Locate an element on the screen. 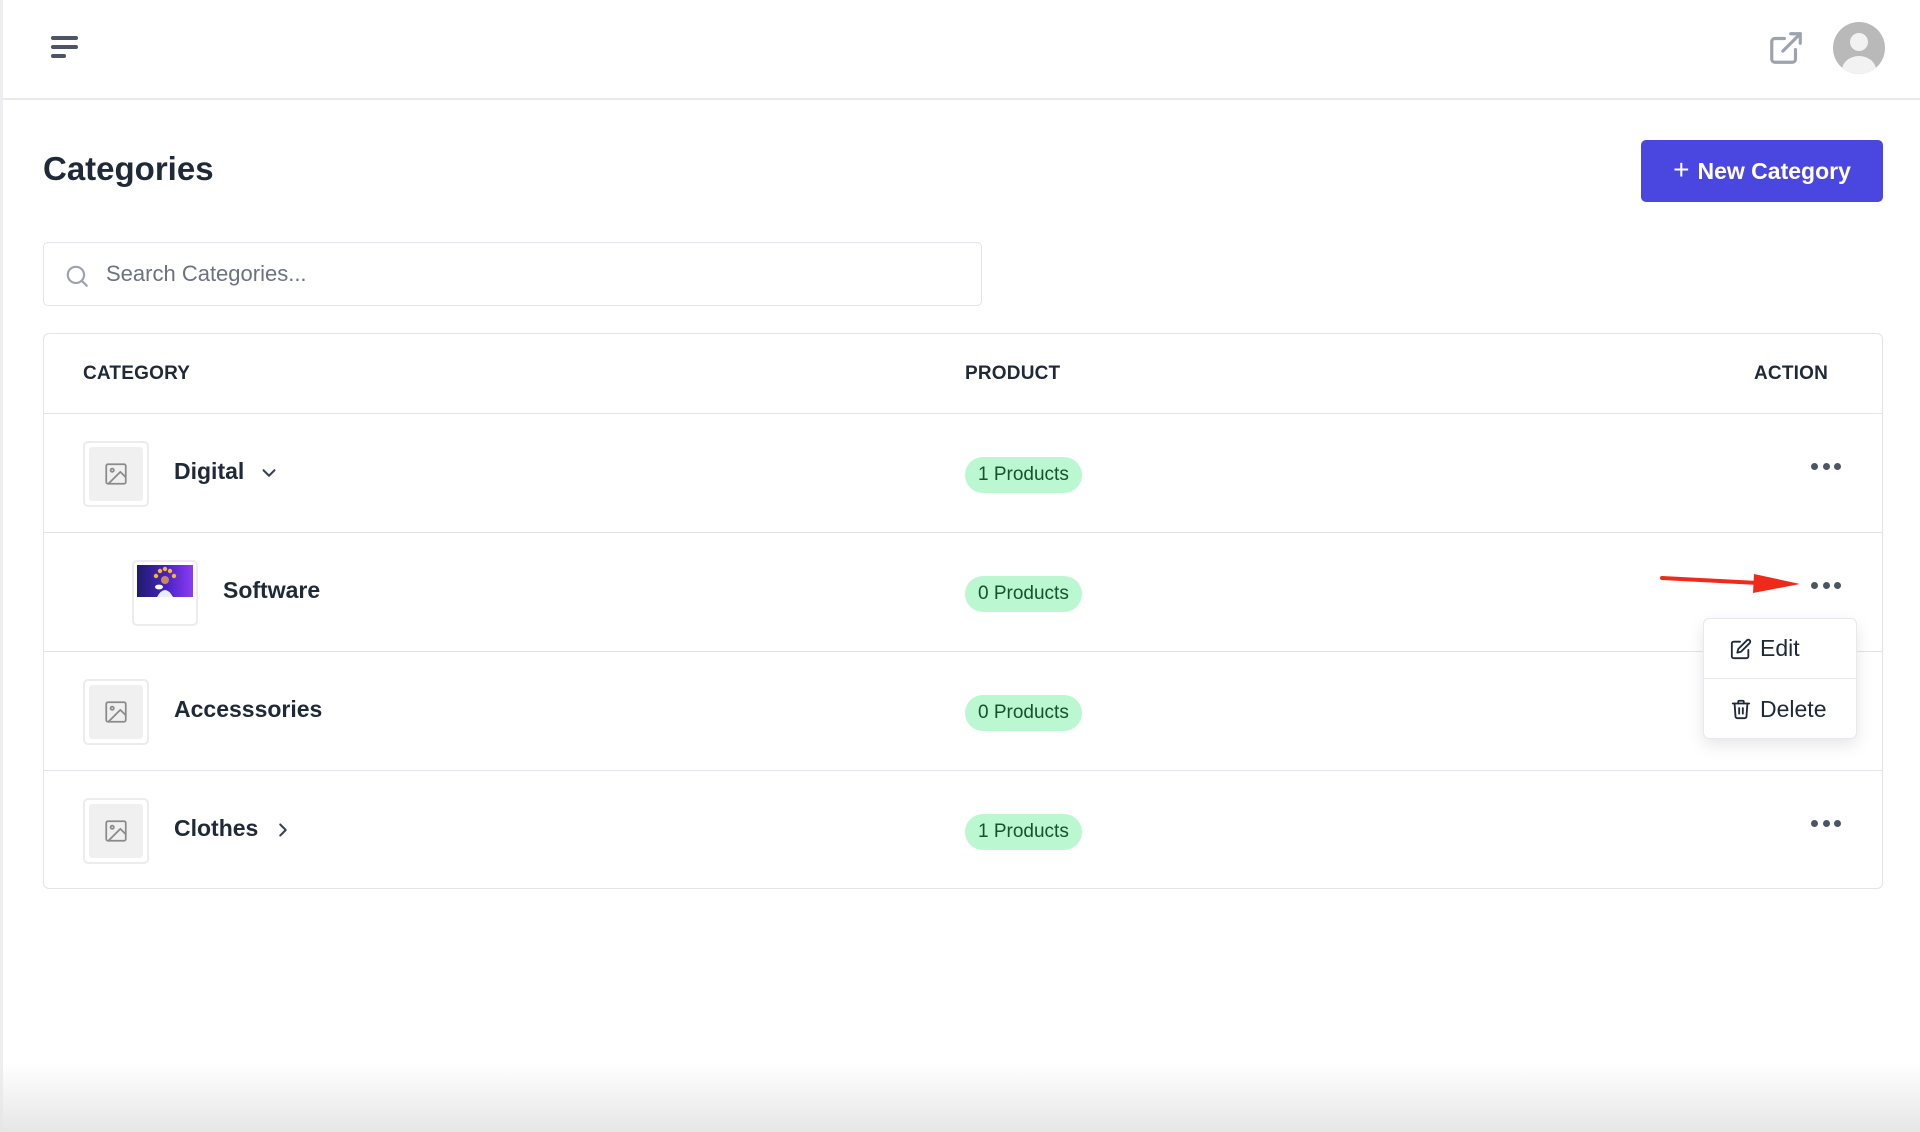 This screenshot has height=1132, width=1920. menu-item-delete: Delete is located at coordinates (1780, 709).